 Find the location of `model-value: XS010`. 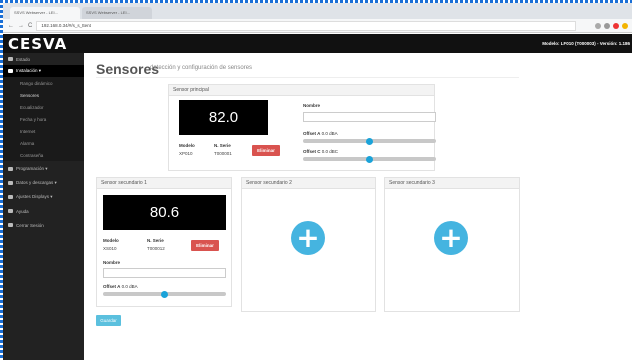

model-value: XS010 is located at coordinates (110, 248).